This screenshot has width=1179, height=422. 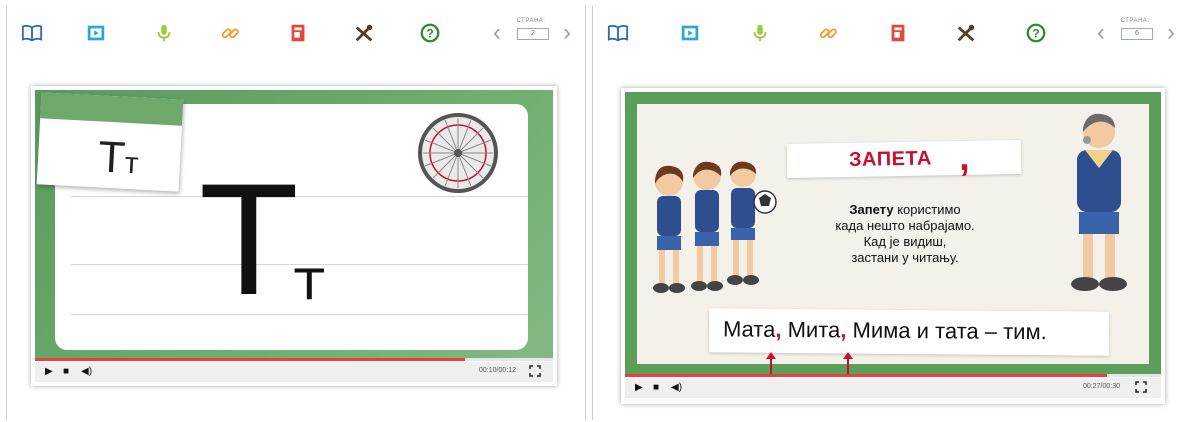 What do you see at coordinates (890, 159) in the screenshot?
I see `lesson-title: ЗАПЕТА` at bounding box center [890, 159].